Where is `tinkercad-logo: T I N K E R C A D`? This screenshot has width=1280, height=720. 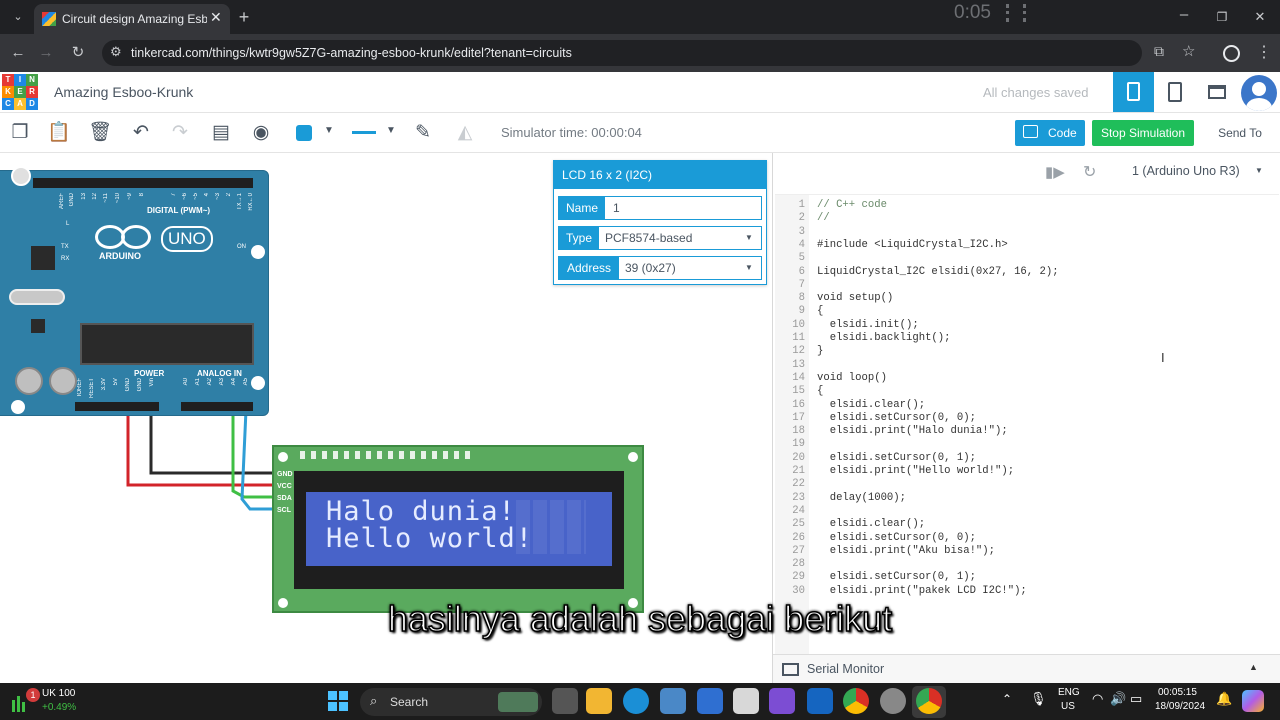 tinkercad-logo: T I N K E R C A D is located at coordinates (20, 92).